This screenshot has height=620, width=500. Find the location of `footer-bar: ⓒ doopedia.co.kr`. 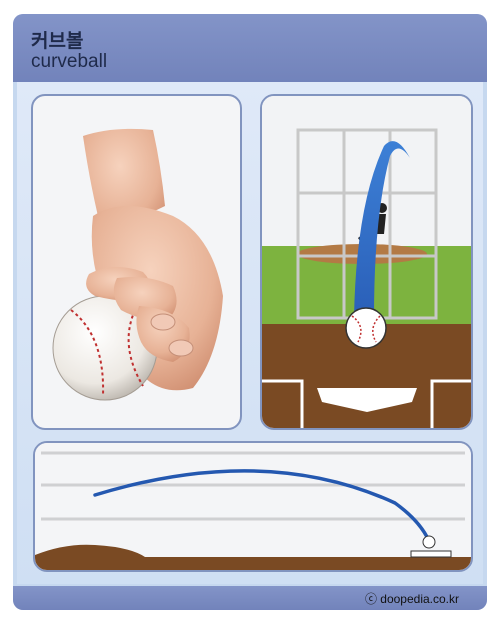

footer-bar: ⓒ doopedia.co.kr is located at coordinates (250, 598).